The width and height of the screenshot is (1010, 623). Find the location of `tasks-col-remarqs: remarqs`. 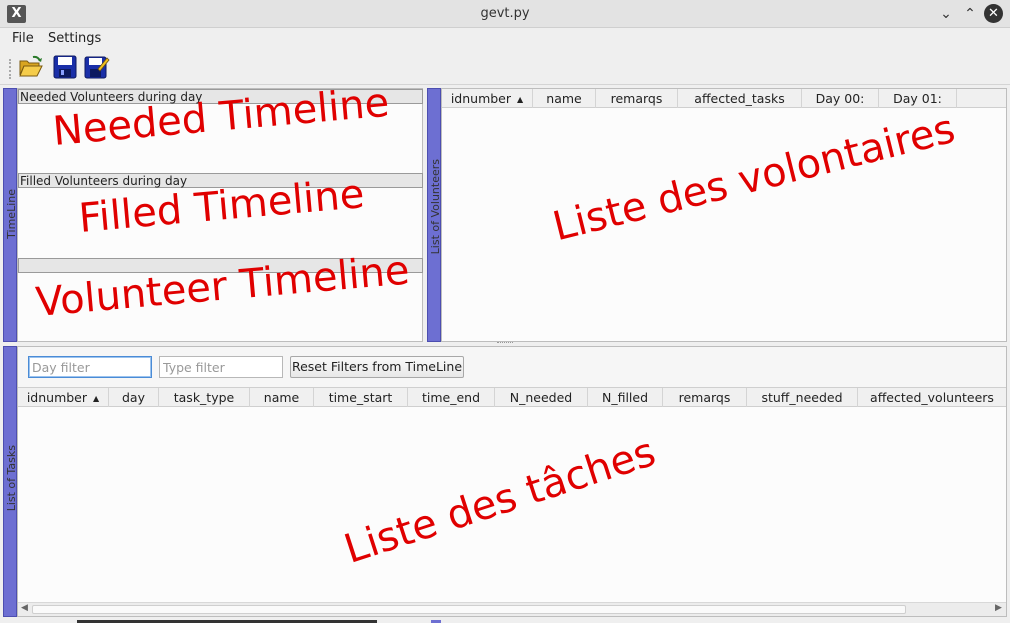

tasks-col-remarqs: remarqs is located at coordinates (705, 397).